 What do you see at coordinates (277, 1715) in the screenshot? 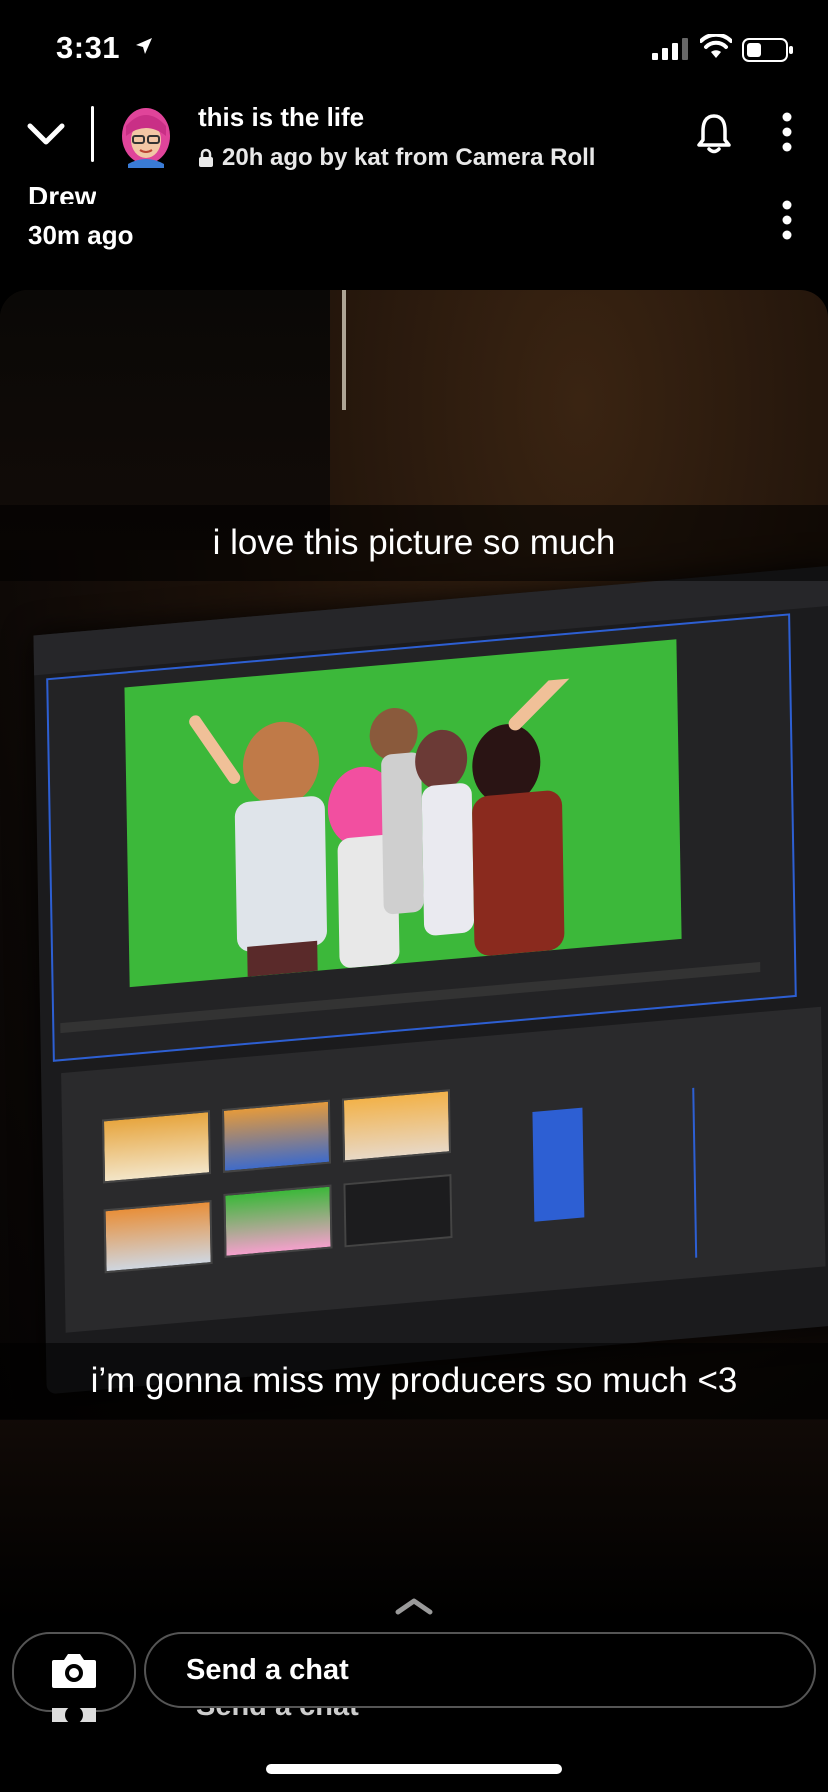
I see `ghost-chat-placeholder: Send a chat` at bounding box center [277, 1715].